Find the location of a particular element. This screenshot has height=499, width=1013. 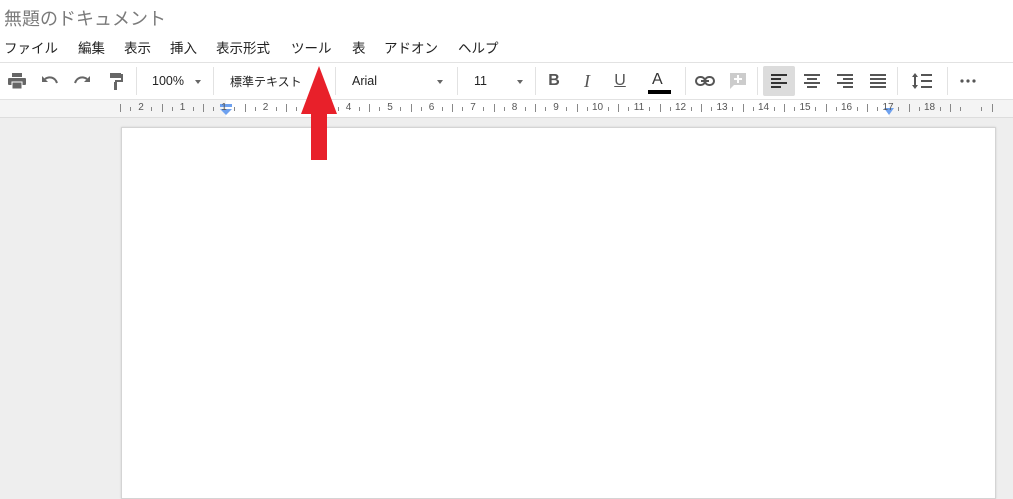

menu-help: ヘルプ is located at coordinates (478, 47).